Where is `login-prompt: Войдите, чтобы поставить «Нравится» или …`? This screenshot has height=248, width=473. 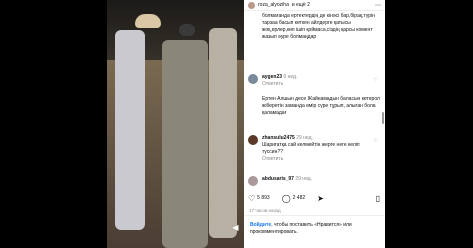
login-prompt: Войдите, чтобы поставить «Нравится» или … is located at coordinates (314, 225).